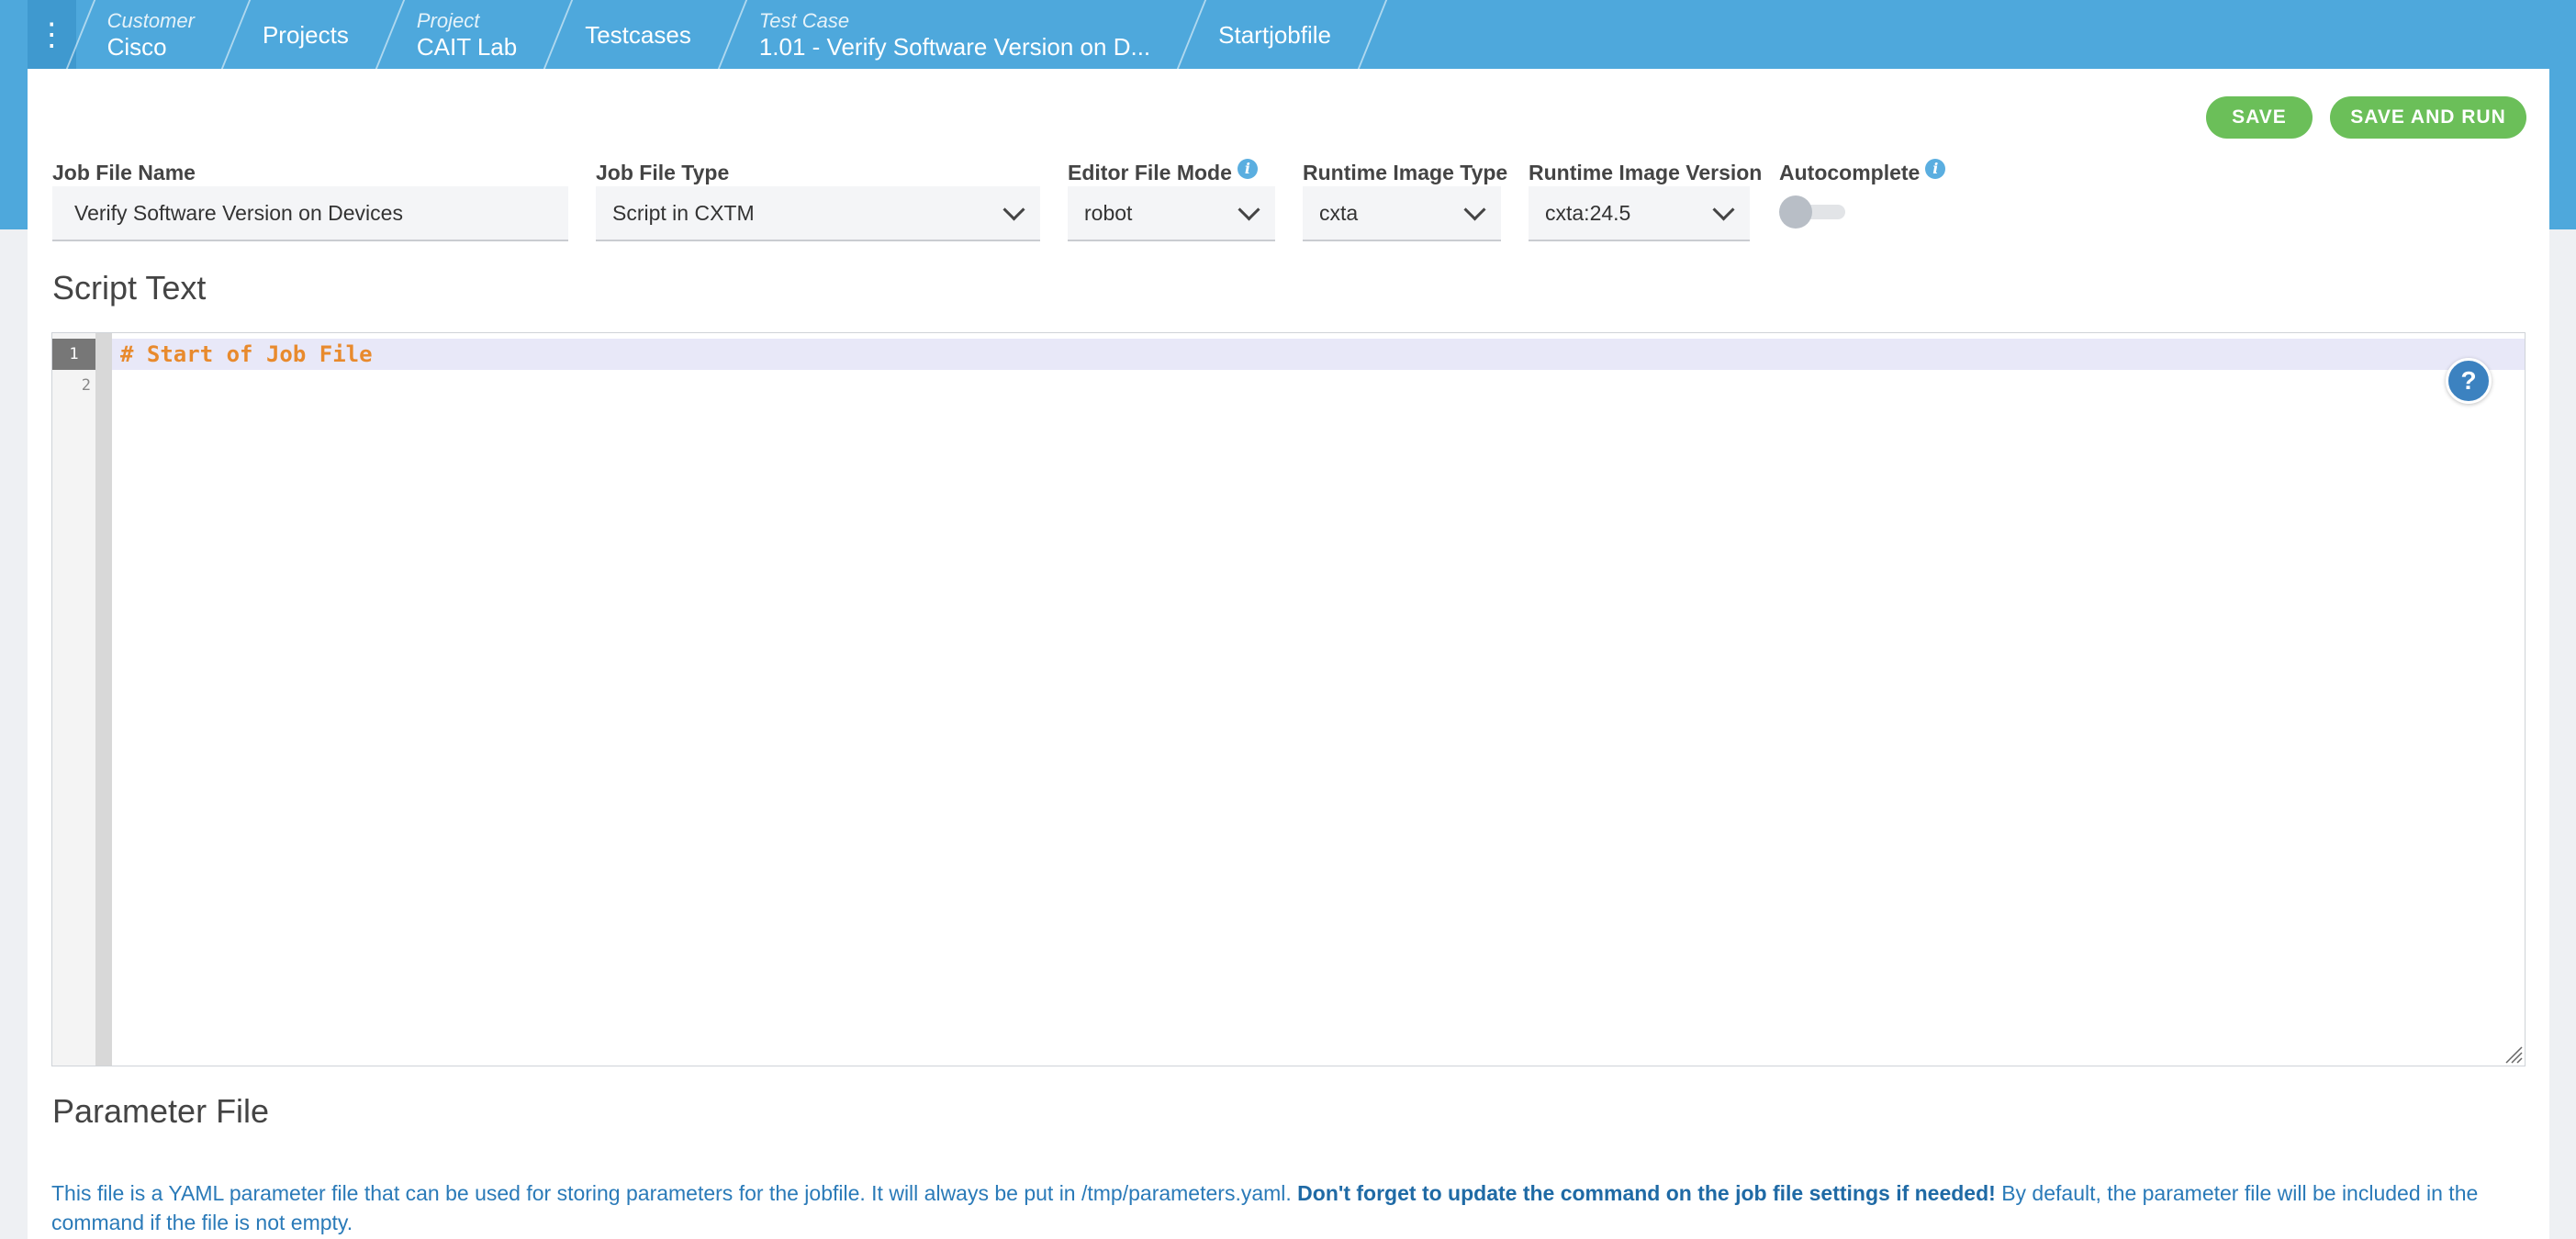  What do you see at coordinates (52, 34) in the screenshot?
I see `more-vertical-icon: ⋮` at bounding box center [52, 34].